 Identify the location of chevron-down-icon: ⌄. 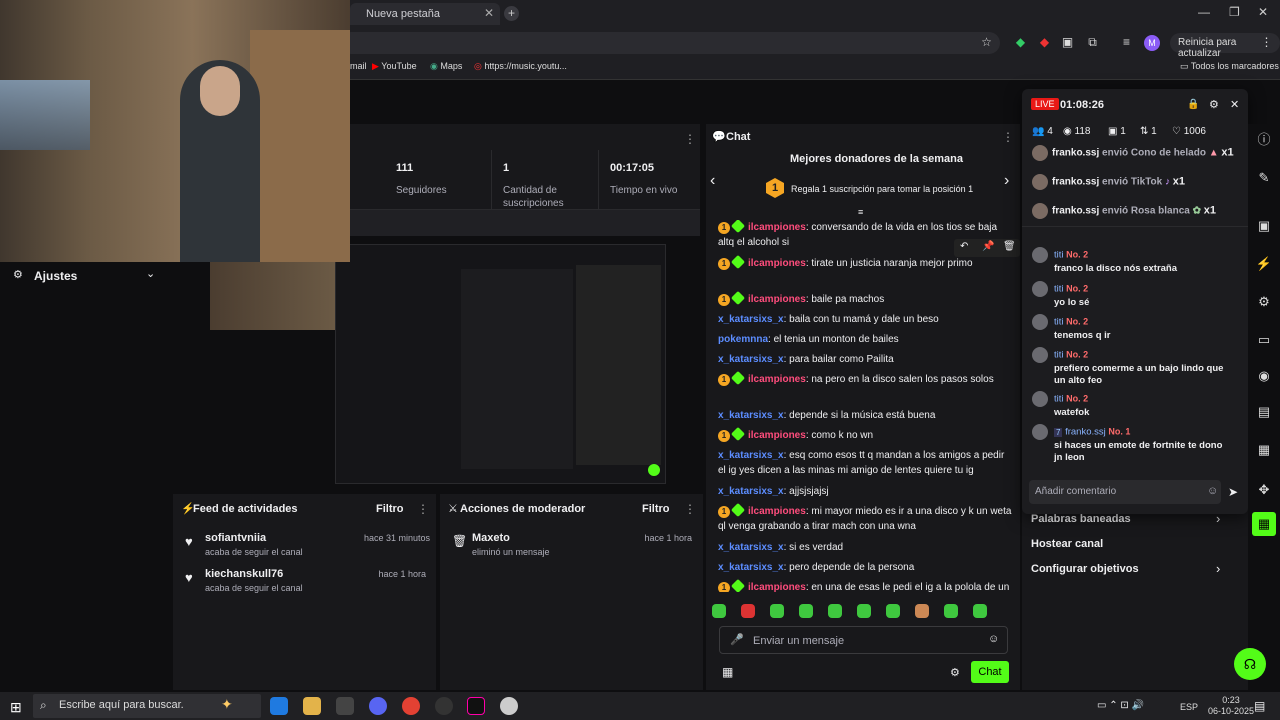
(150, 273).